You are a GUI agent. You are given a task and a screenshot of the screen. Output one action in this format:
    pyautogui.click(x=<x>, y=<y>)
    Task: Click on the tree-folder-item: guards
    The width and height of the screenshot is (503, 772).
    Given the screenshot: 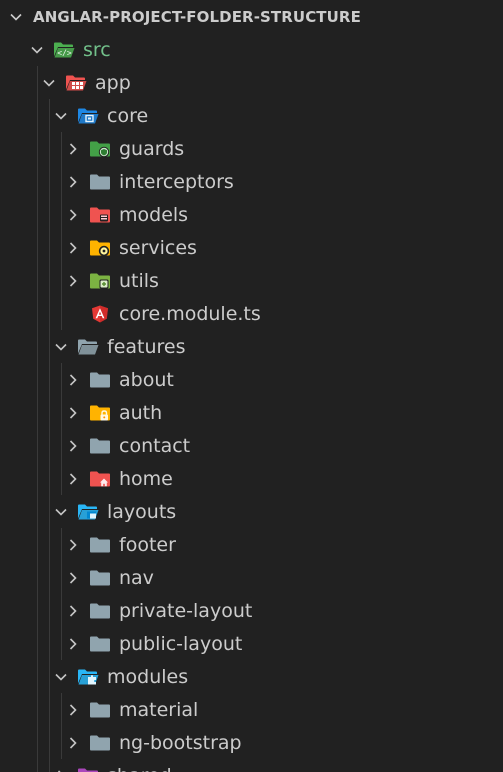 What is the action you would take?
    pyautogui.click(x=251, y=148)
    